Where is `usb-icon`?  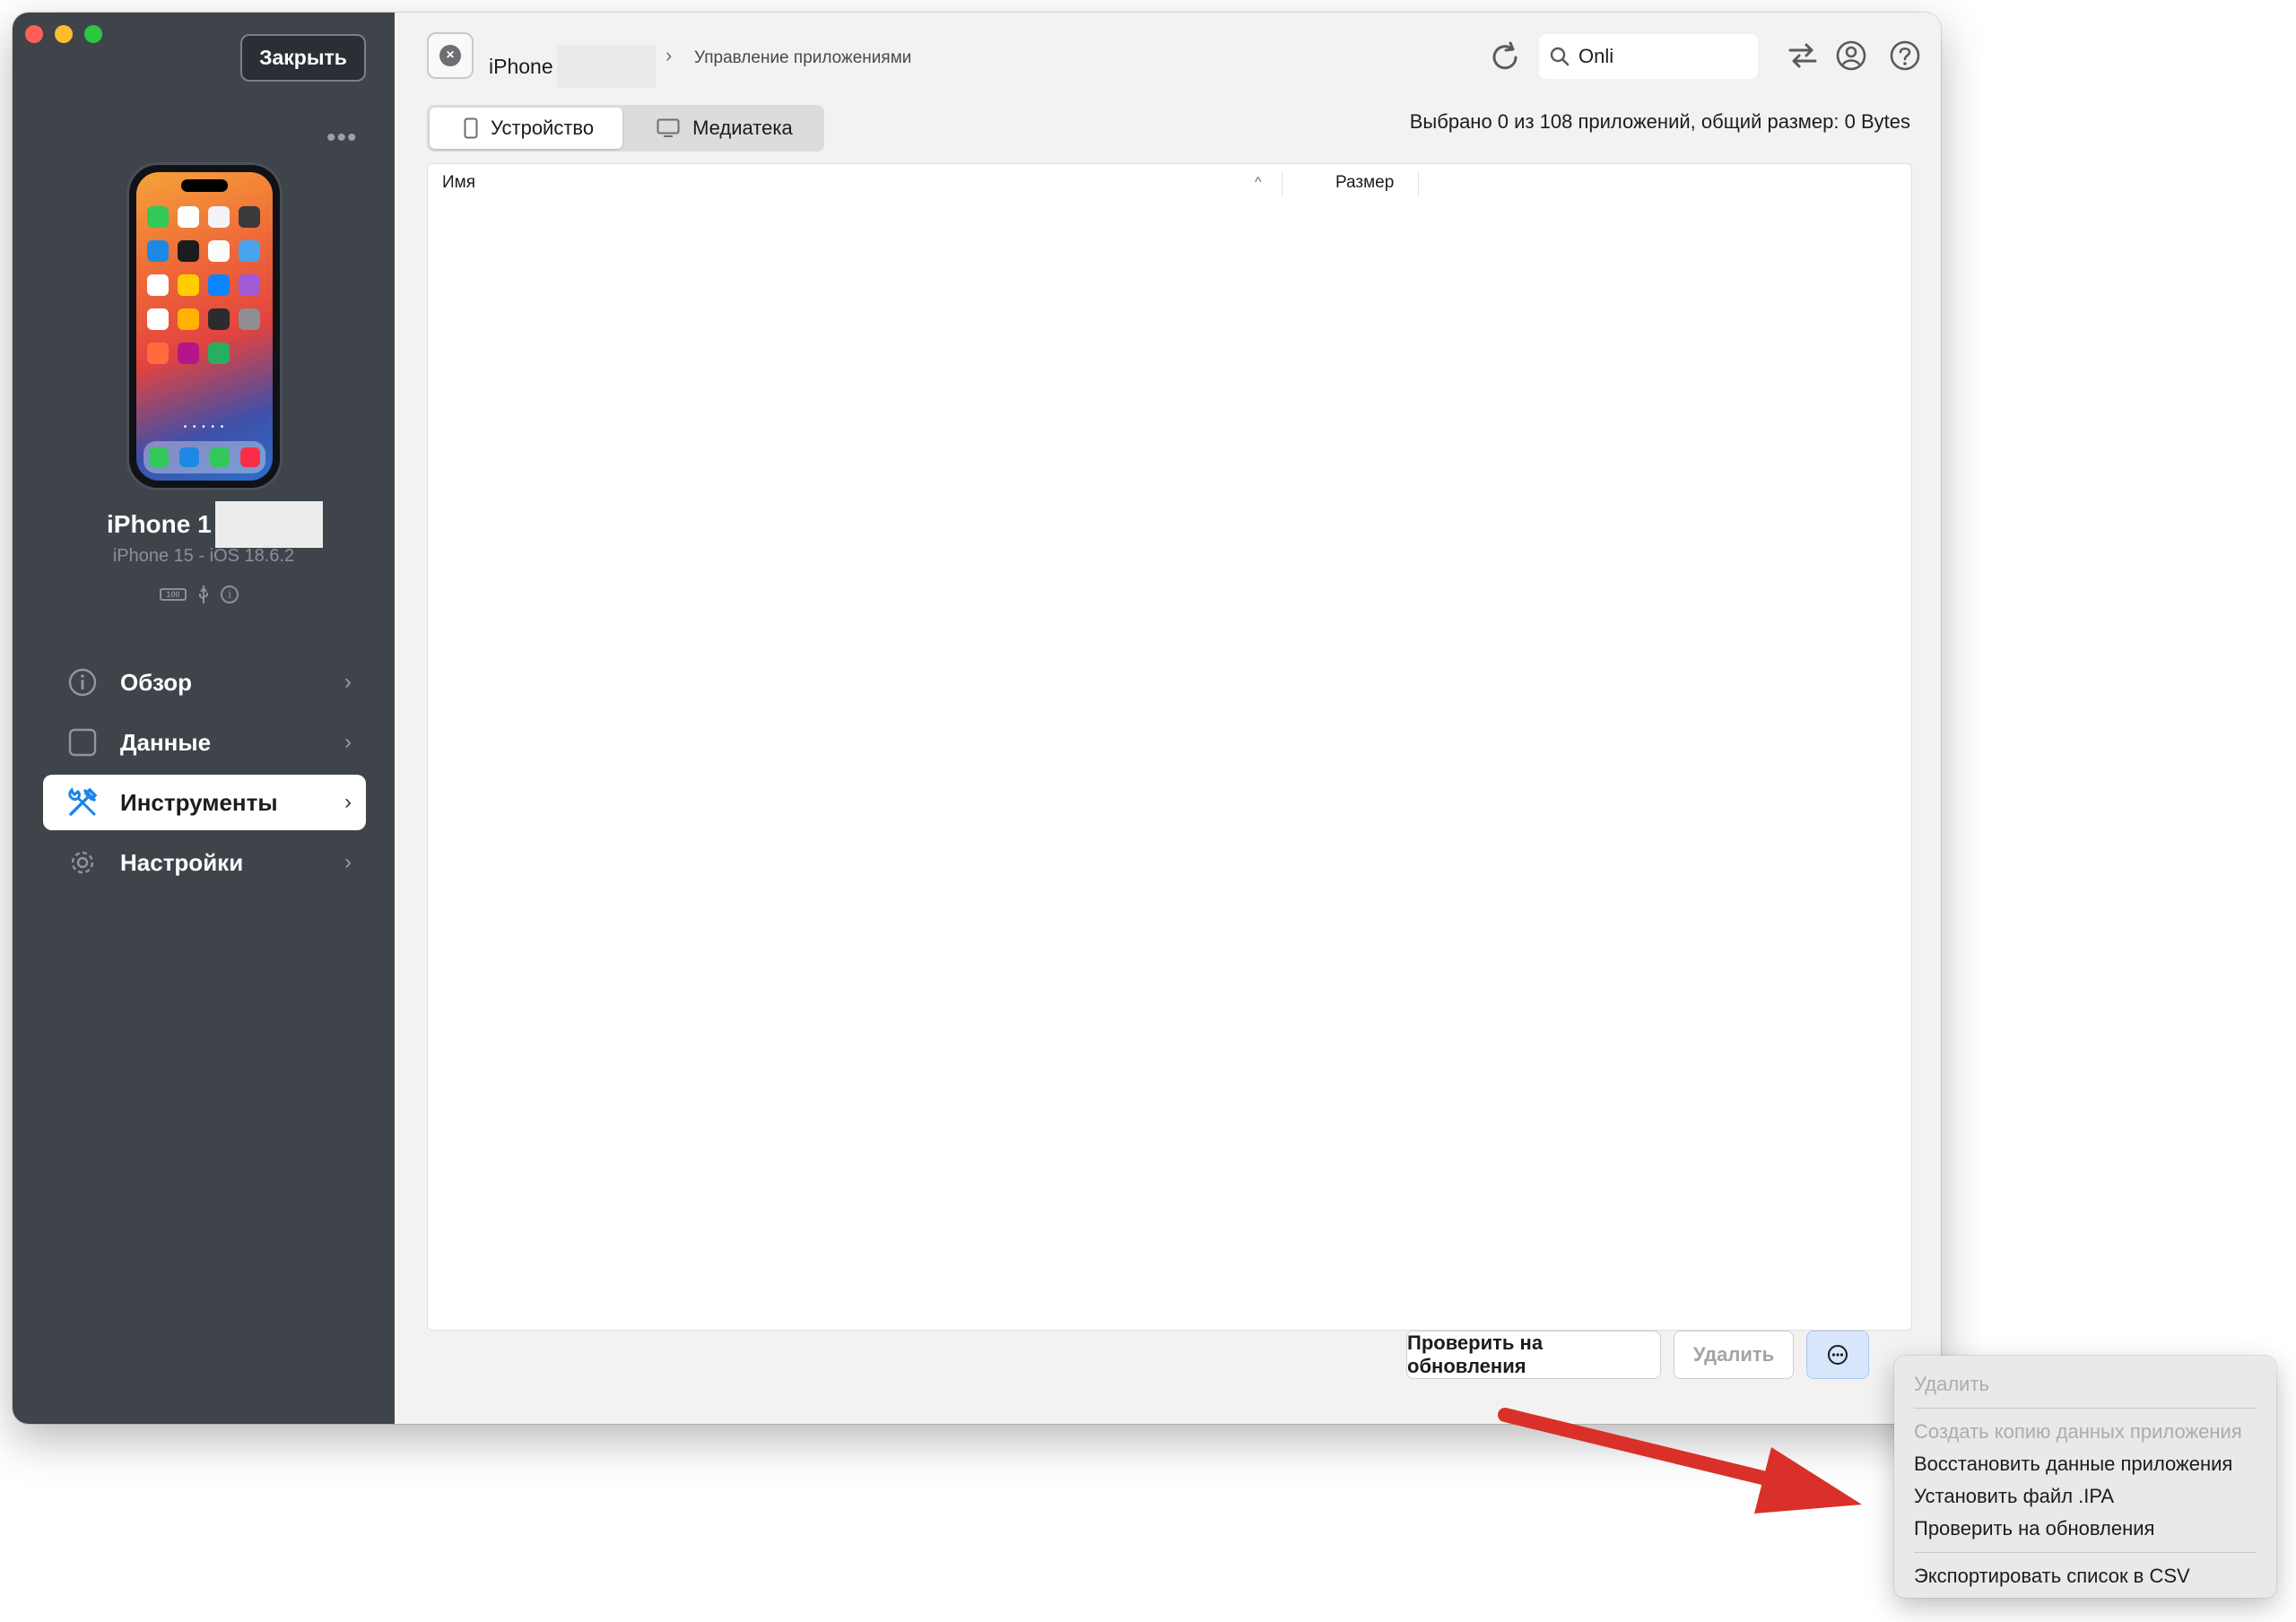
usb-icon is located at coordinates (203, 594).